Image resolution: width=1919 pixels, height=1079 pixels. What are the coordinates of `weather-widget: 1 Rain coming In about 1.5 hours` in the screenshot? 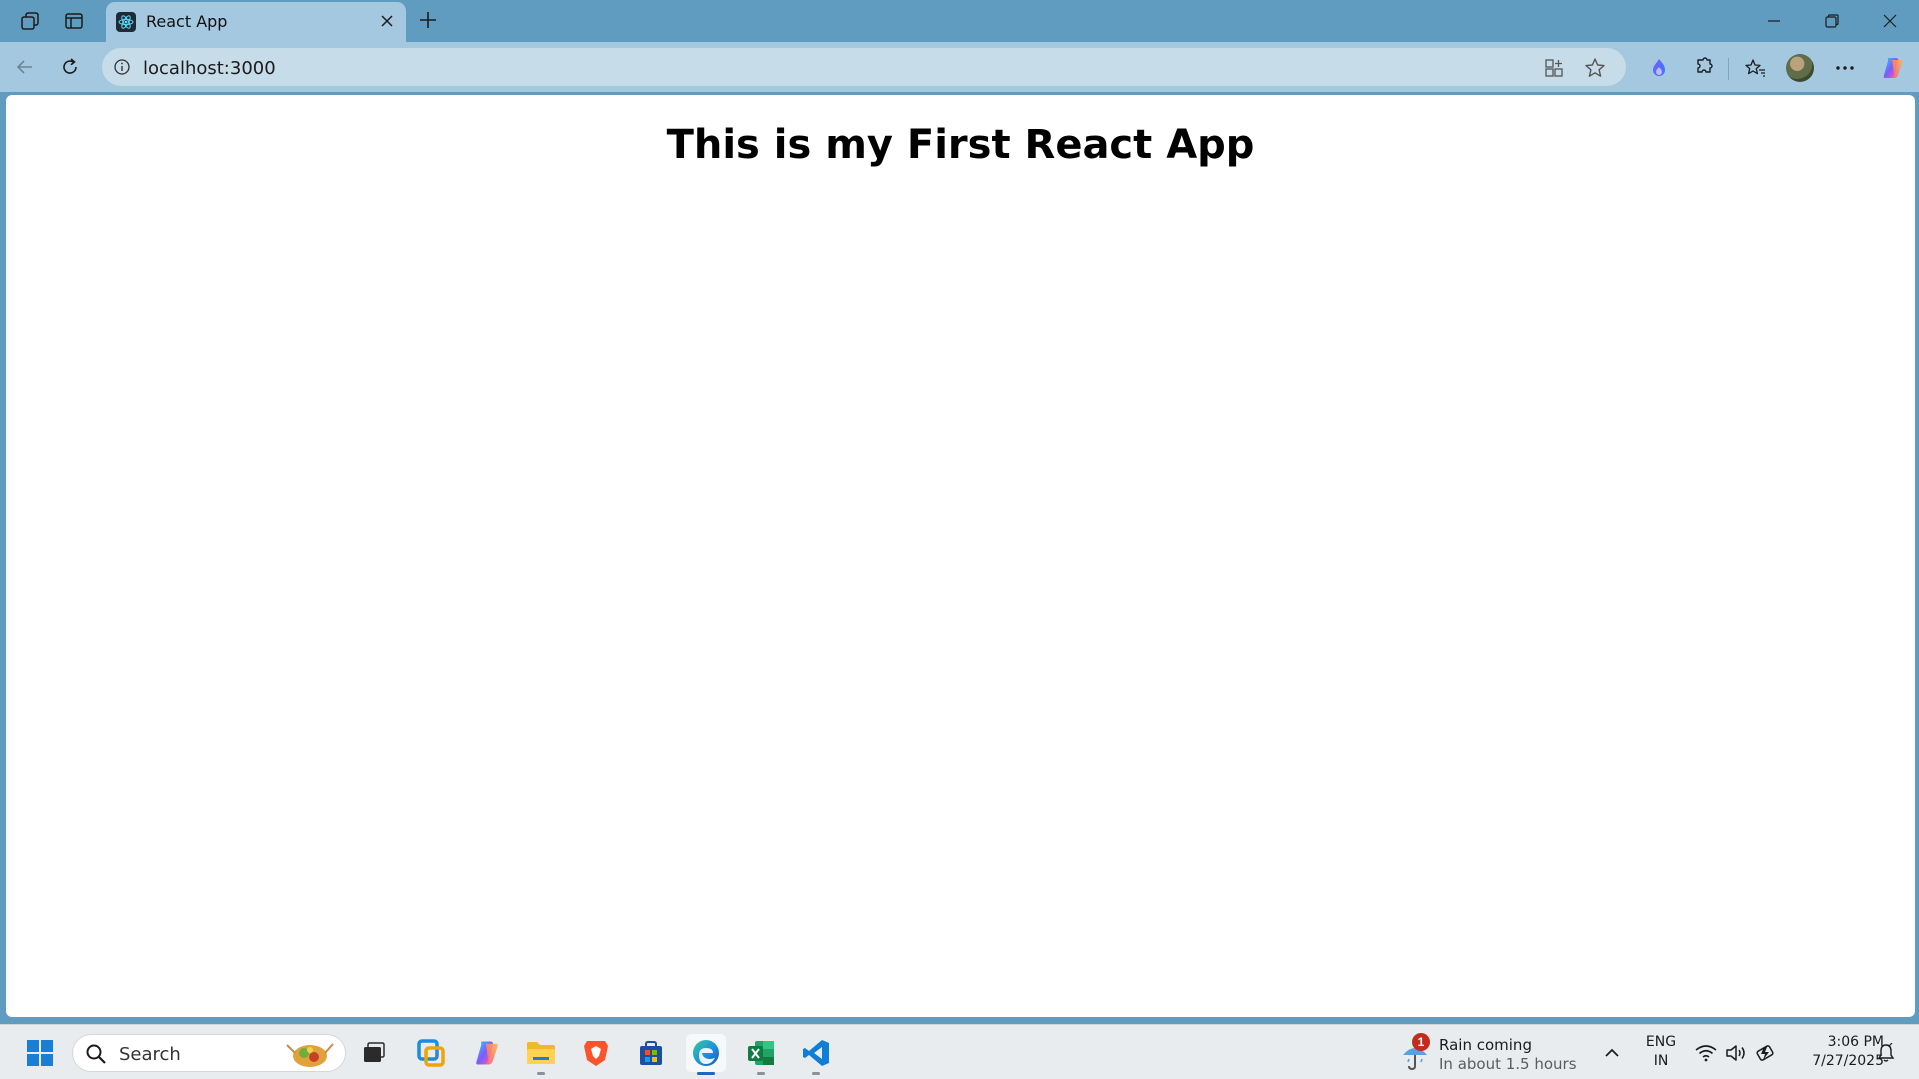 It's located at (1492, 1053).